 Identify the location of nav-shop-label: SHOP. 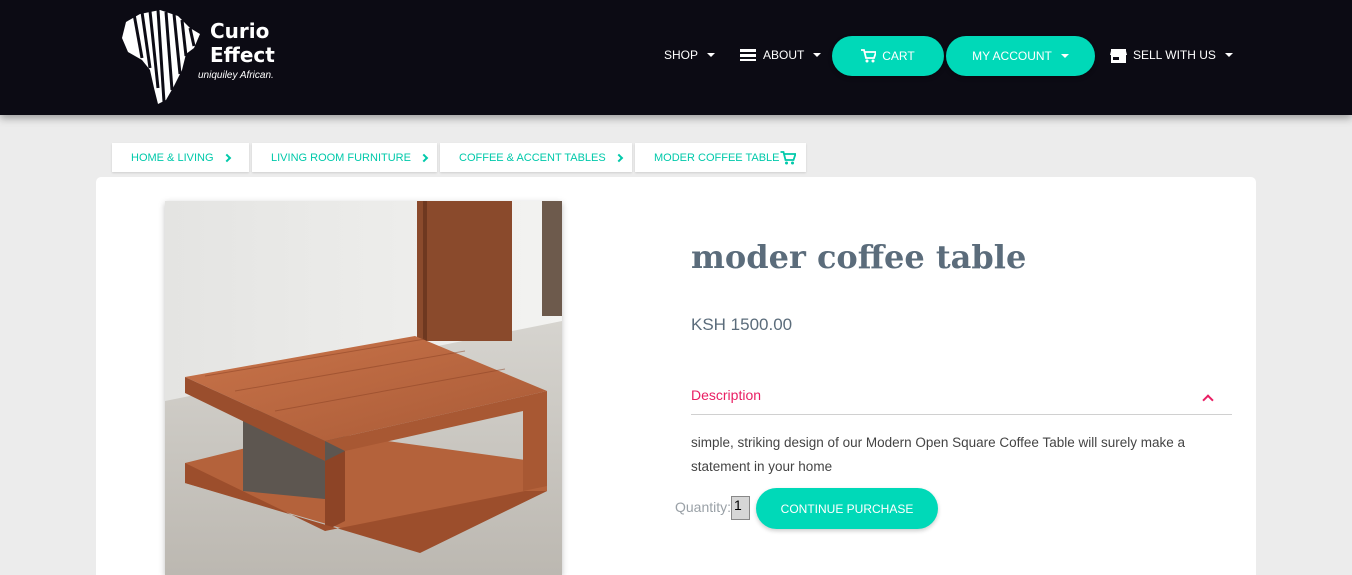
(681, 55).